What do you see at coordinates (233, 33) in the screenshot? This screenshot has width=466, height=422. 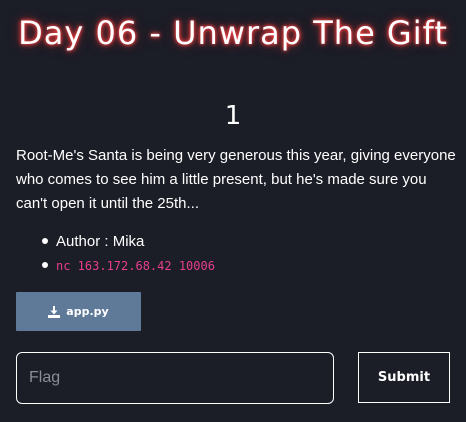 I see `challenge-title: Day 06 - Unwrap The Gift` at bounding box center [233, 33].